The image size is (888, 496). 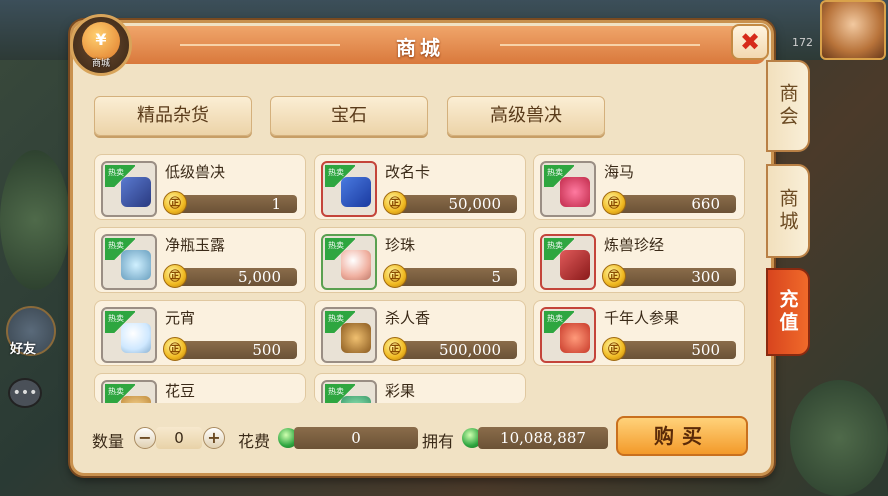 I want to click on hud-number: 172, so click(x=802, y=42).